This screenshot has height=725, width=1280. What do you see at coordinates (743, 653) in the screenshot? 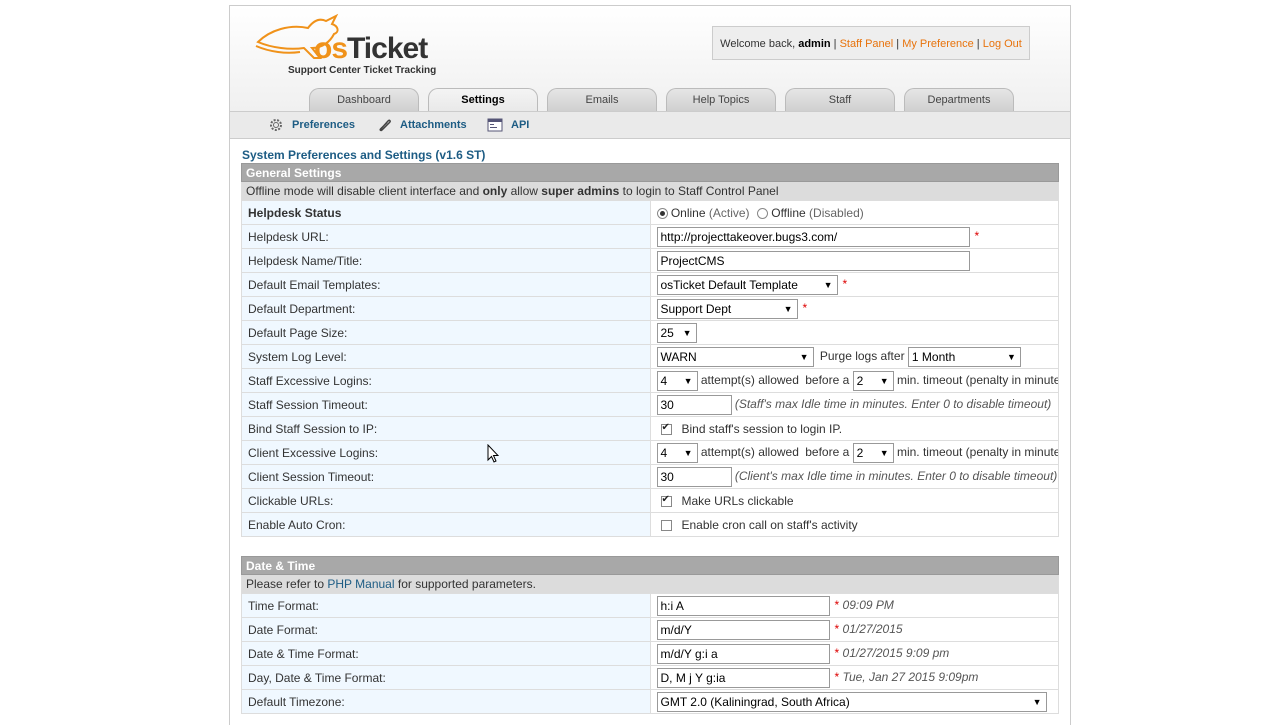
I see `datetime-format-input: m/d/Y g:i a` at bounding box center [743, 653].